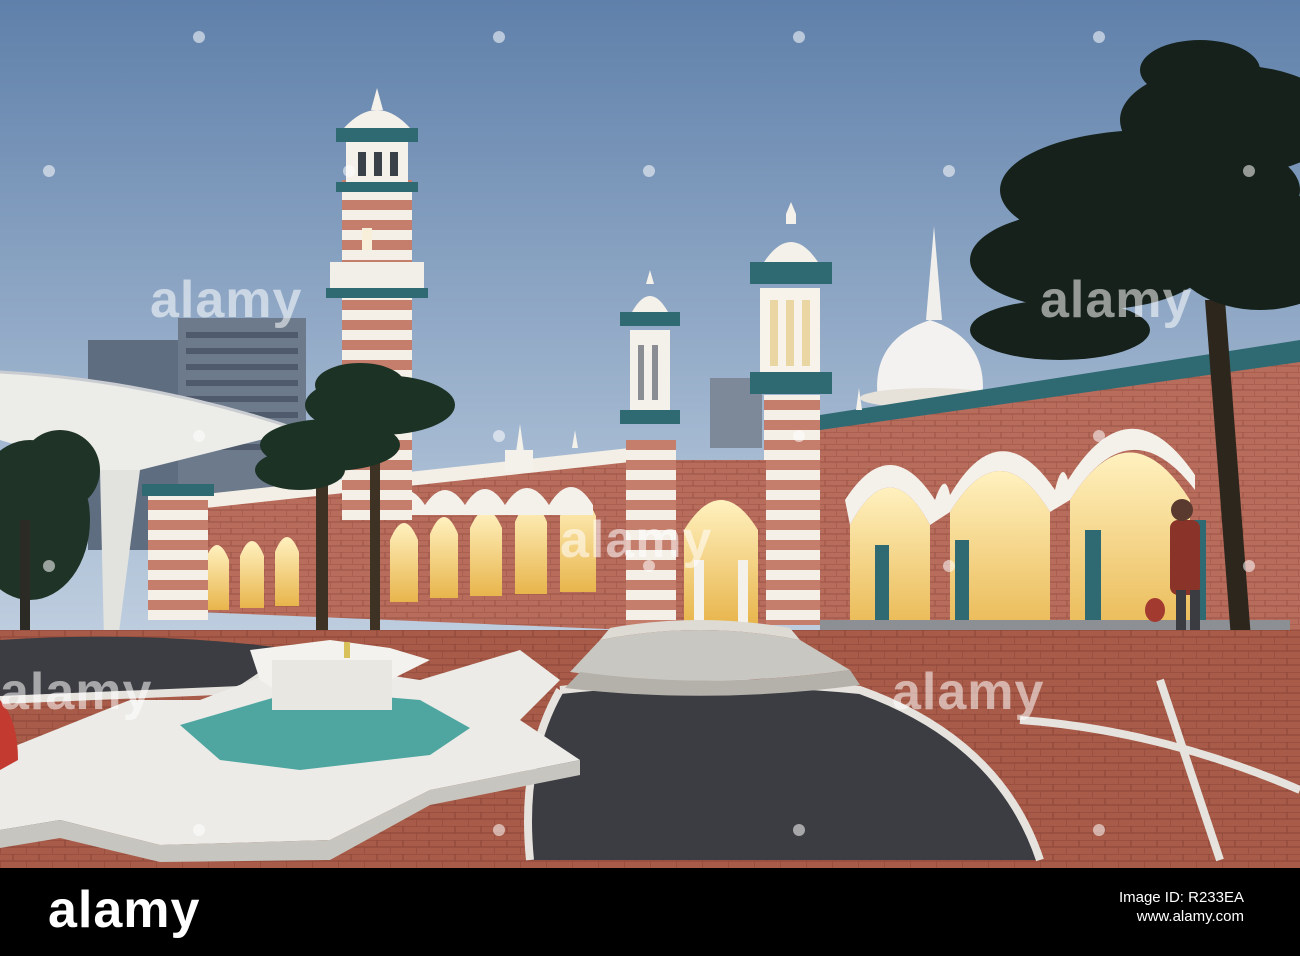 This screenshot has width=1300, height=956. I want to click on left-corner-tower, so click(178, 552).